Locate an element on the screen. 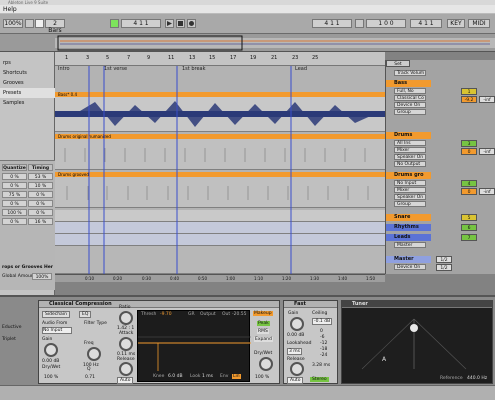  lookahead-select: 3 ms is located at coordinates (295, 351).